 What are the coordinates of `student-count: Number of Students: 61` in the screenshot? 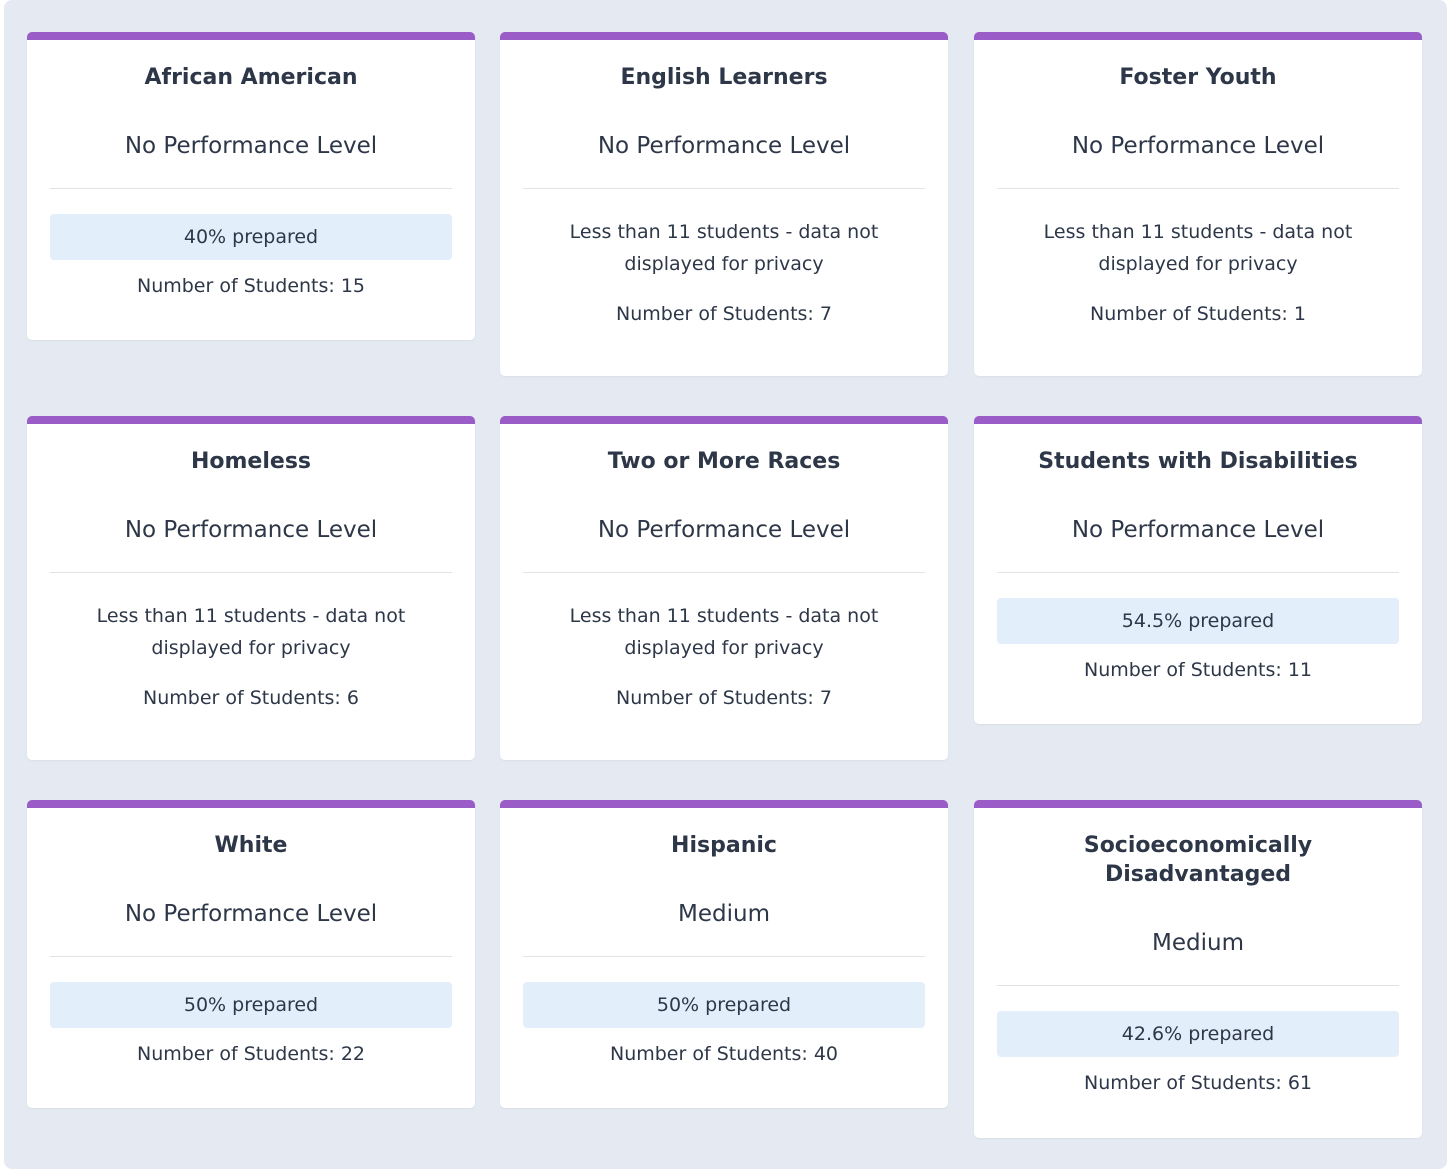 It's located at (1198, 1083).